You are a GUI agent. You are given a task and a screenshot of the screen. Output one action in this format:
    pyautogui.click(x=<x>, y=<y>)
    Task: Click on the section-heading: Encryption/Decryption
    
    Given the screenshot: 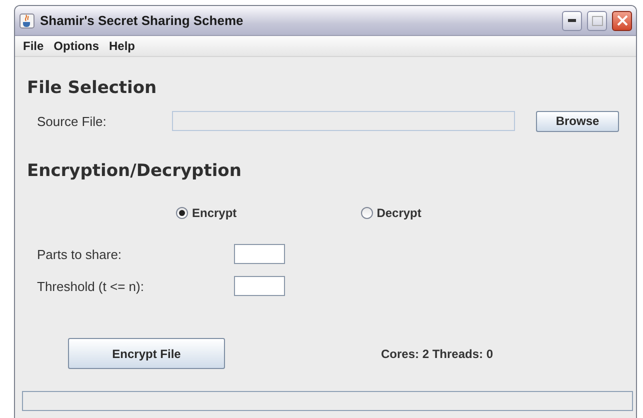 What is the action you would take?
    pyautogui.click(x=134, y=171)
    